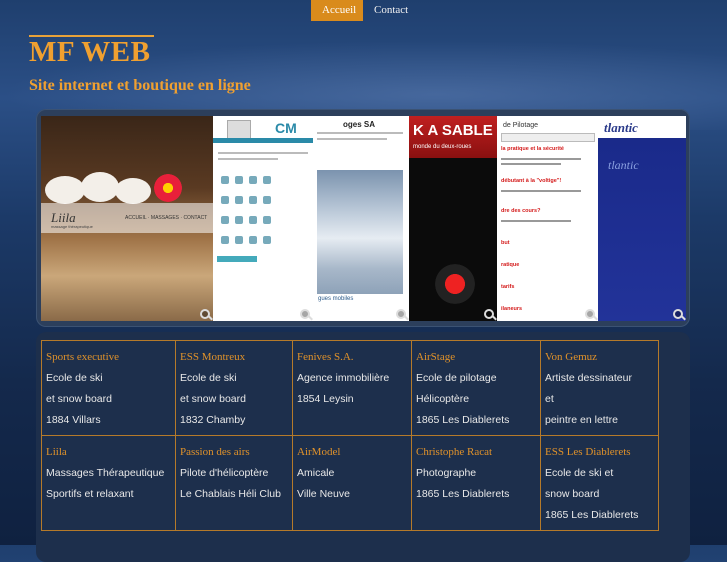 The height and width of the screenshot is (562, 727). What do you see at coordinates (442, 147) in the screenshot?
I see `airstage-banner-sub: monde du deux-roues` at bounding box center [442, 147].